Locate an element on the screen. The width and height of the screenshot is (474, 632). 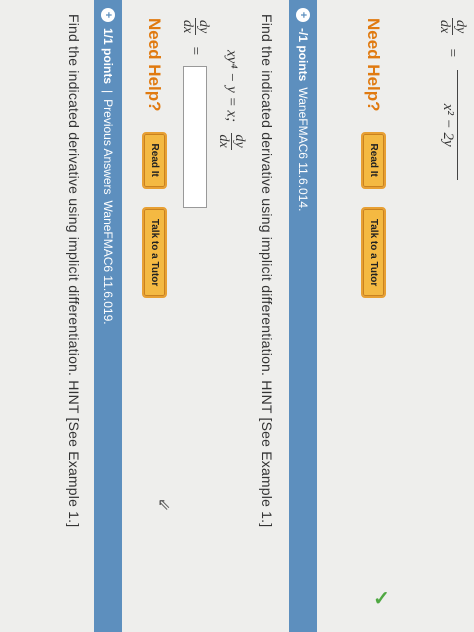
question-header: + -/1 points WaneFMAC6 11.6.014. is located at coordinates (303, 316).